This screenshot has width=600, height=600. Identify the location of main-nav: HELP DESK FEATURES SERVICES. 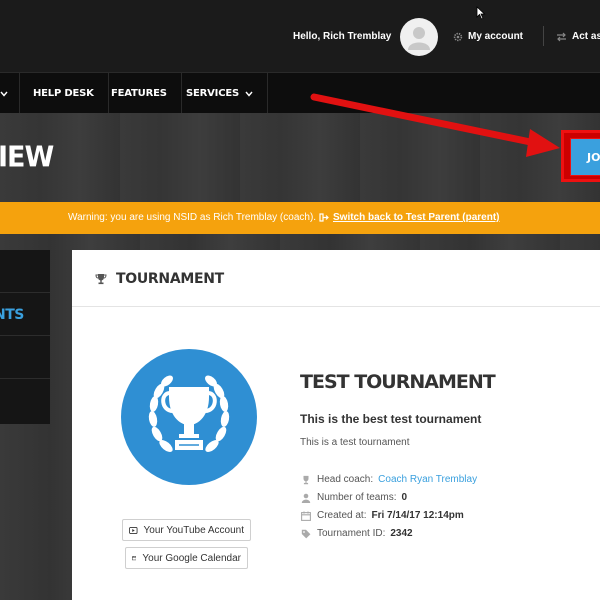
(300, 93).